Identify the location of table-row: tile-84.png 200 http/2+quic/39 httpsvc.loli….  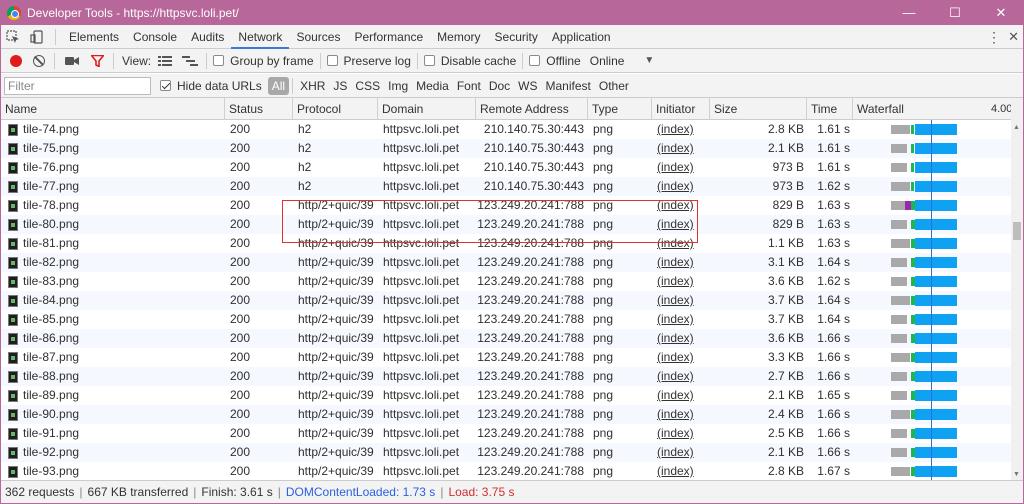
(506, 300).